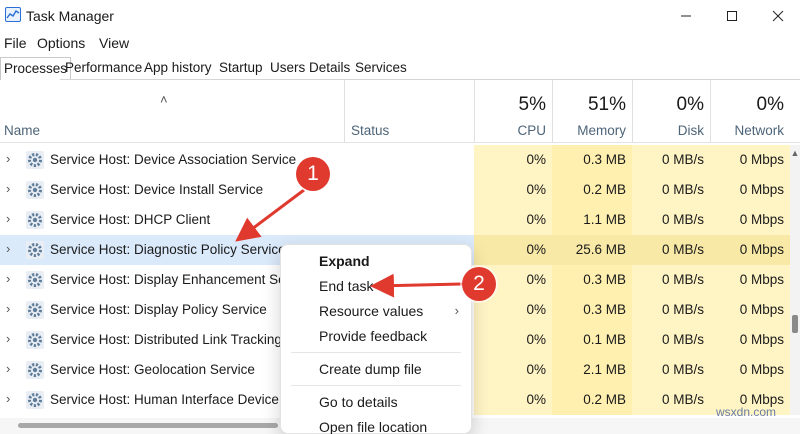 The width and height of the screenshot is (800, 434). I want to click on watermark: wsxdn.com, so click(746, 412).